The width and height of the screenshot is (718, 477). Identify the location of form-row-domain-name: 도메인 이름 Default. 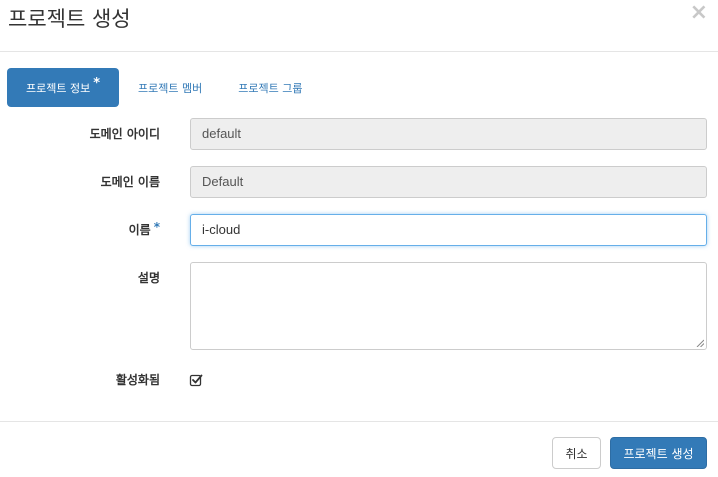
(359, 182).